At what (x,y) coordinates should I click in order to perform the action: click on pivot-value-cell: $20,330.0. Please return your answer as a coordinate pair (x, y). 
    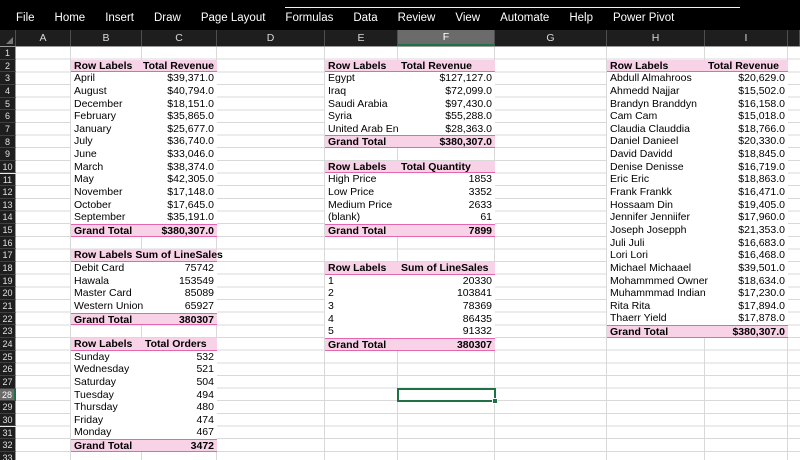
    Looking at the image, I should click on (746, 141).